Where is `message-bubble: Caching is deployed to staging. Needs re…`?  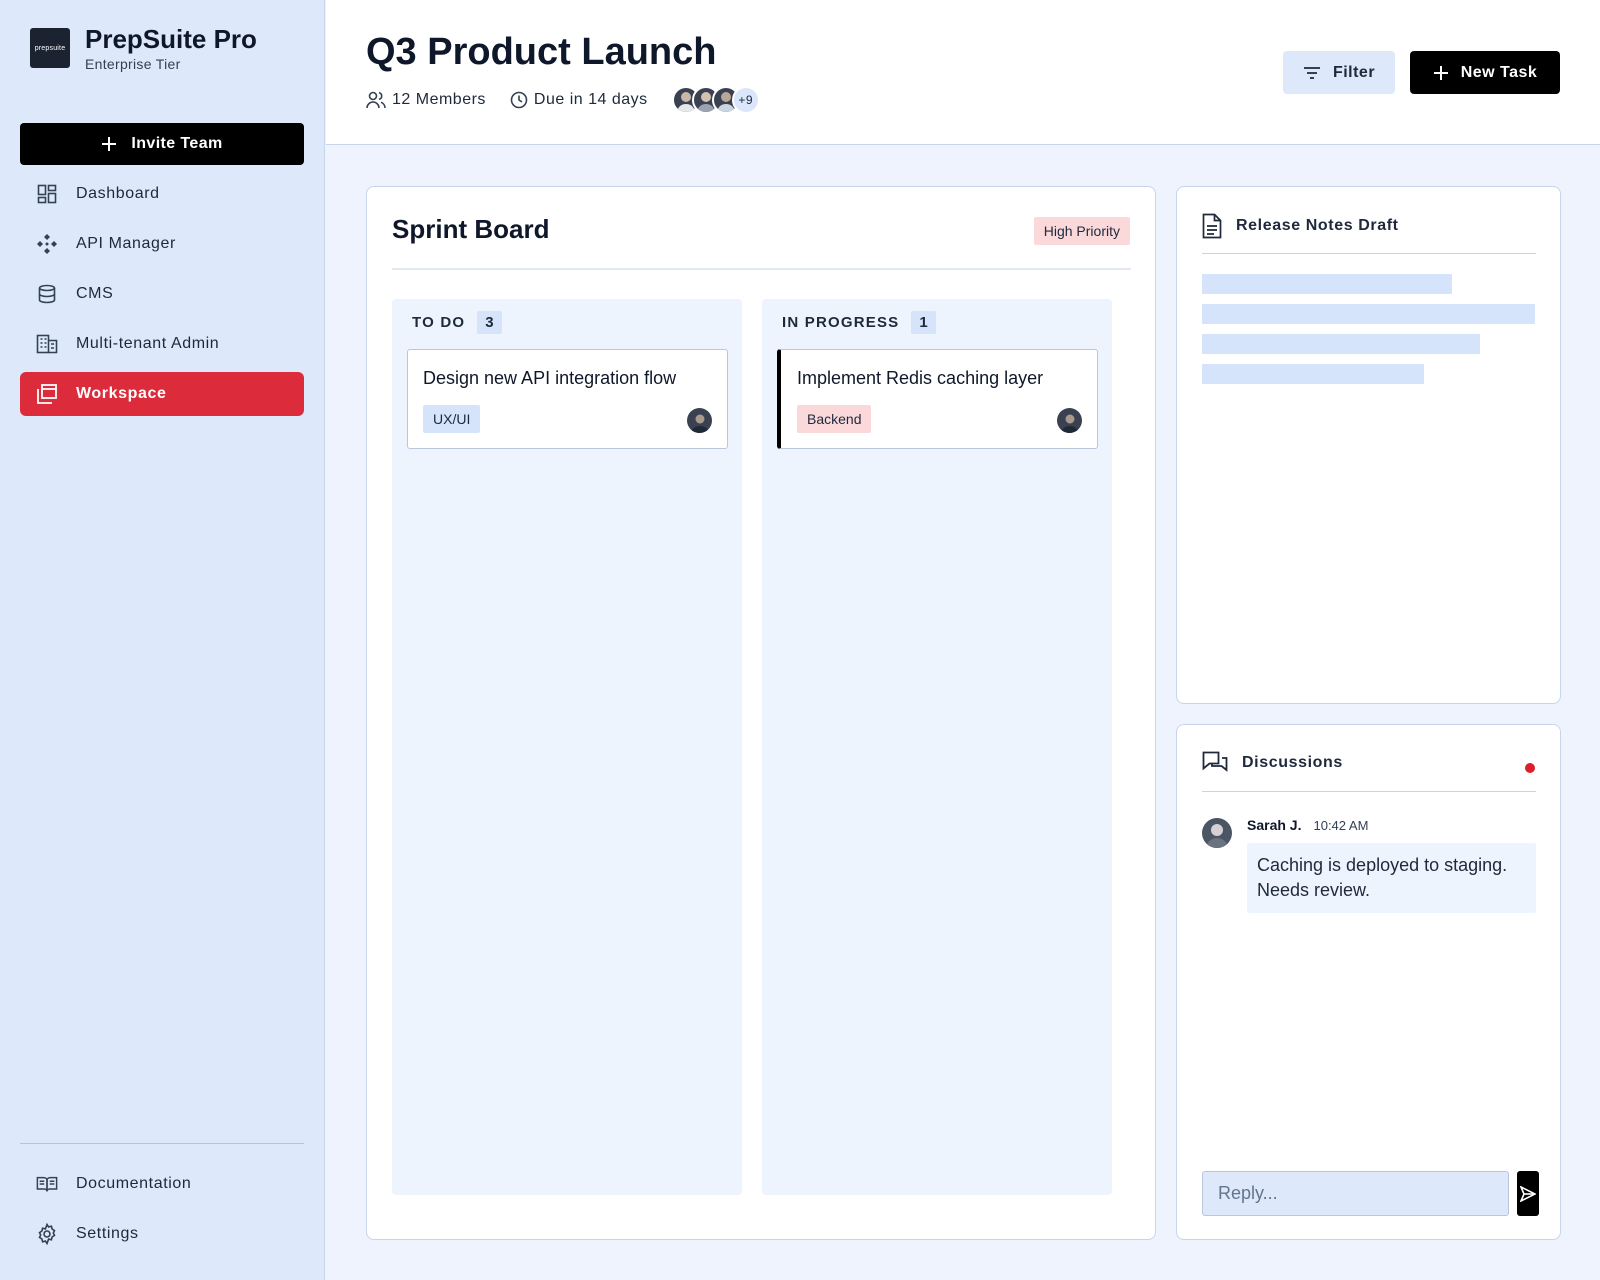
message-bubble: Caching is deployed to staging. Needs re… is located at coordinates (1391, 878).